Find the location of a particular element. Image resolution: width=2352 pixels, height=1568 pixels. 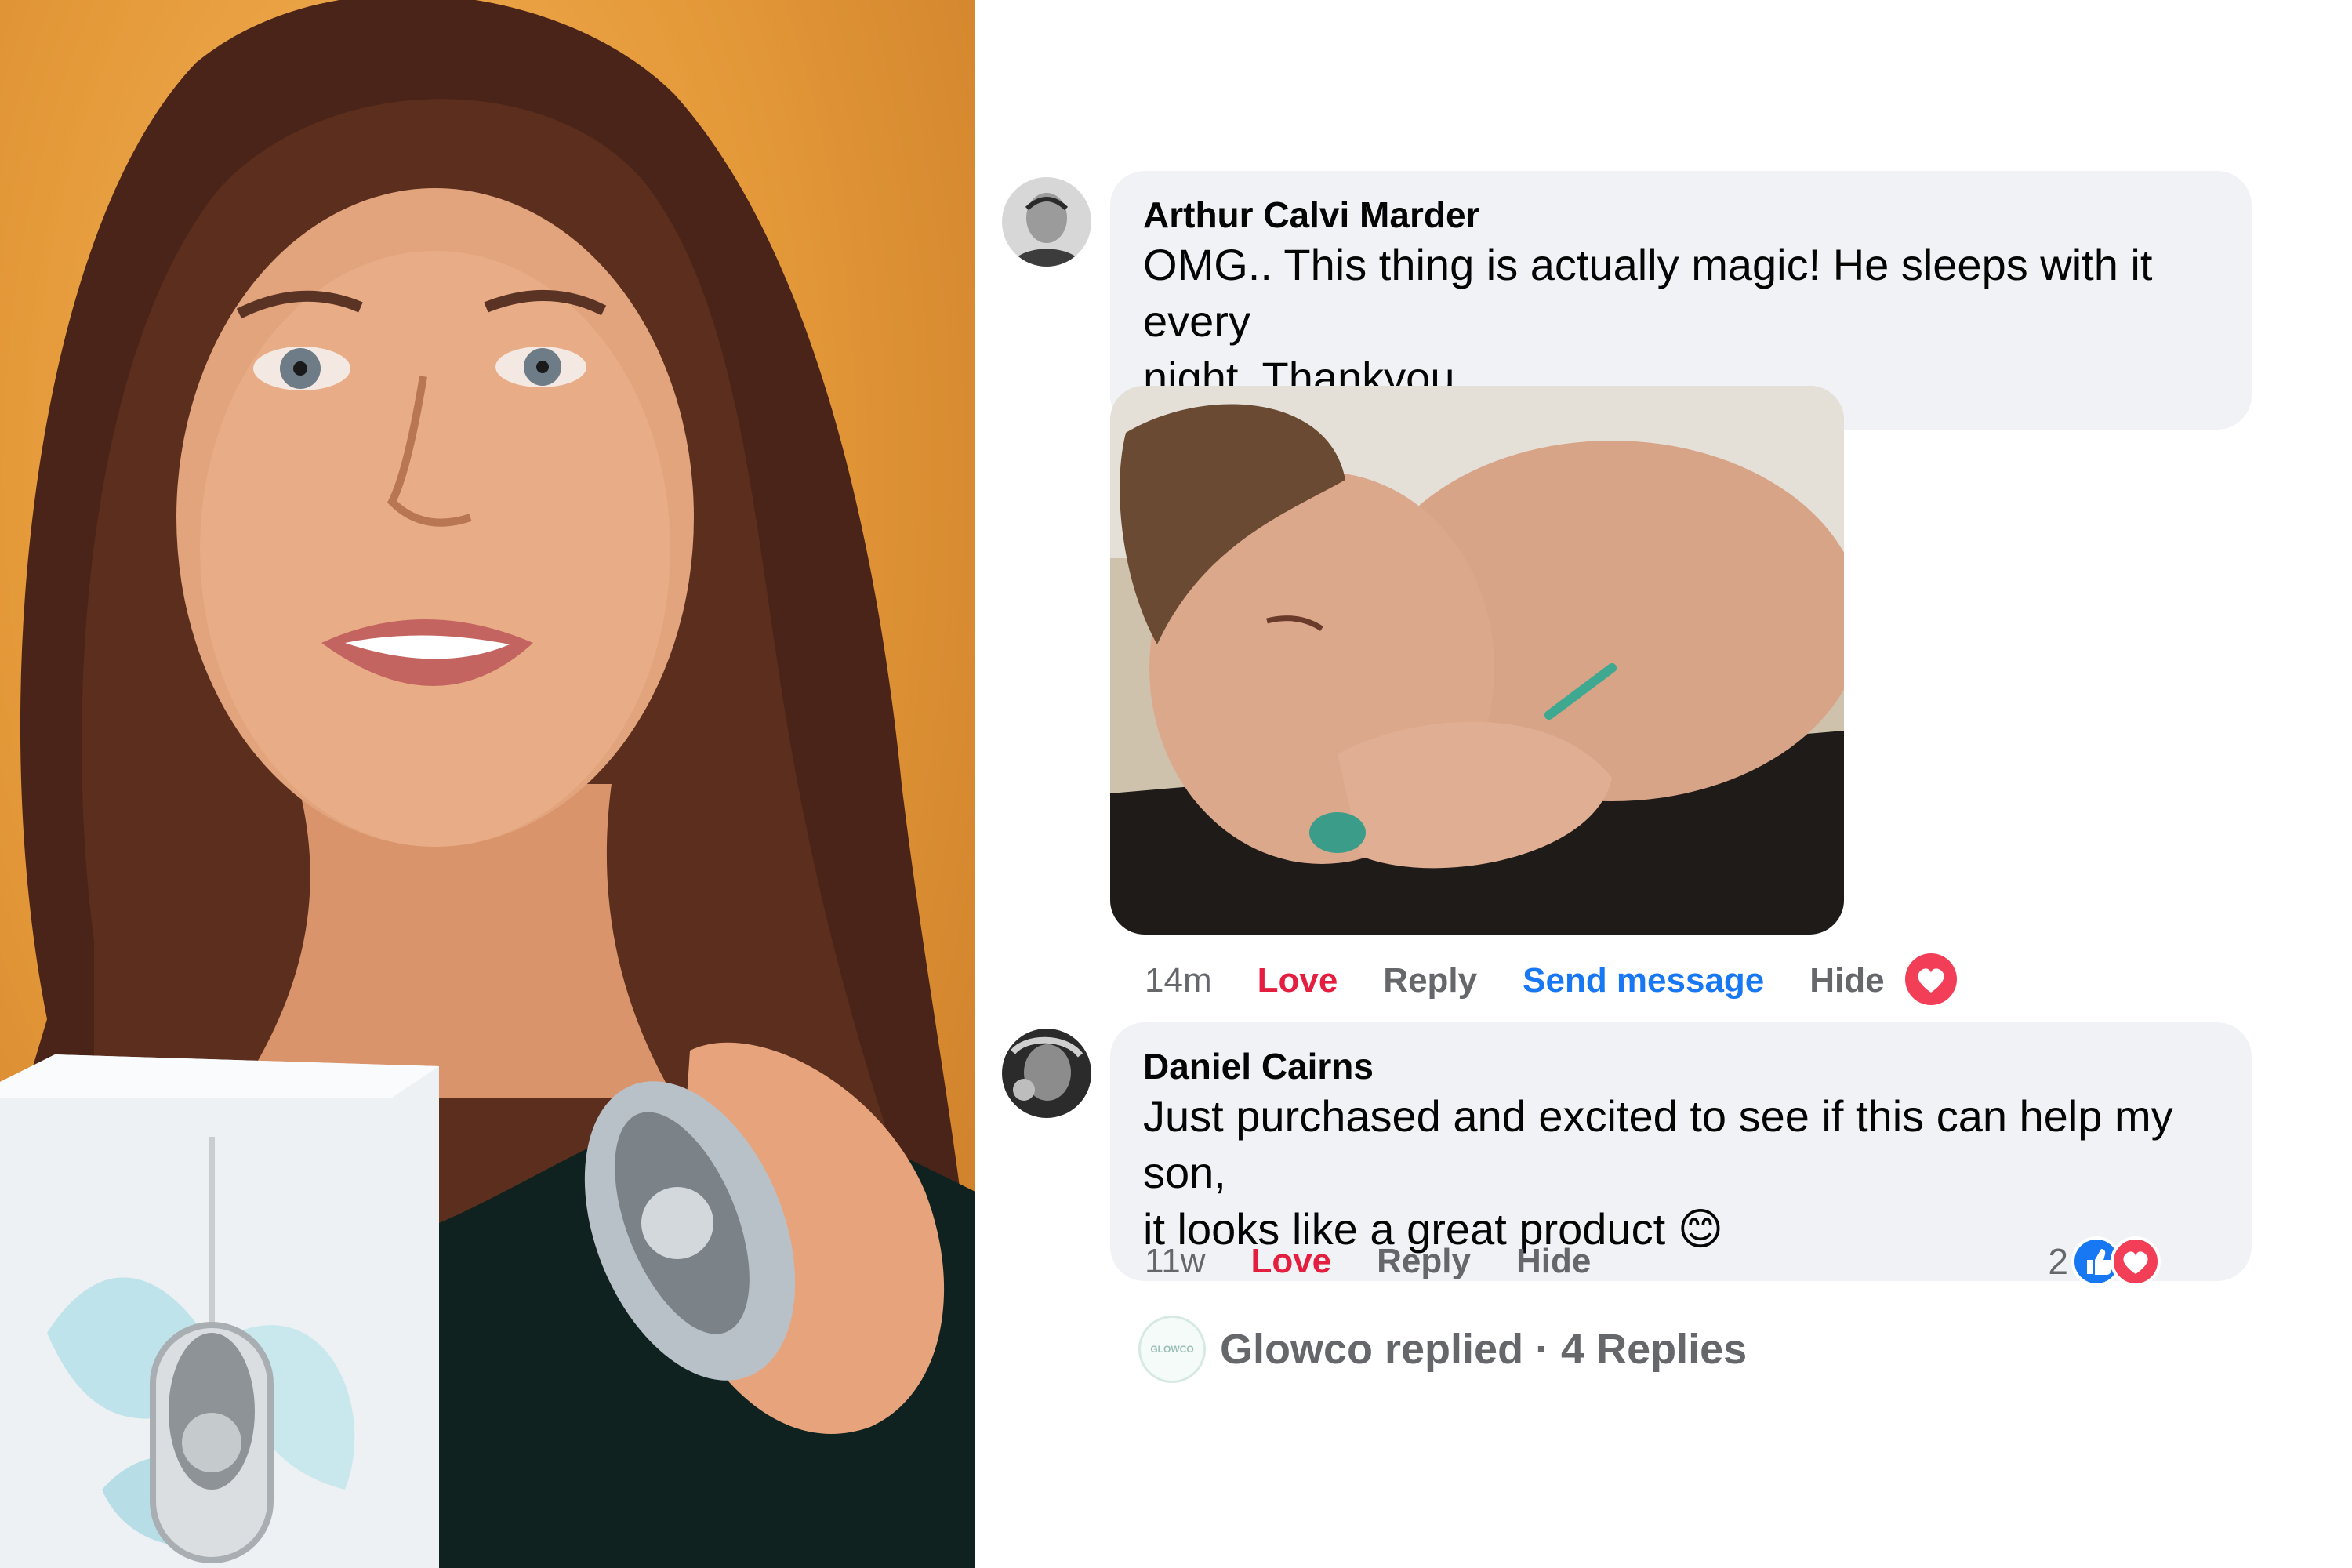

view-replies-link: GLOWCO Glowco replied · 4 Replies is located at coordinates (1443, 1349).